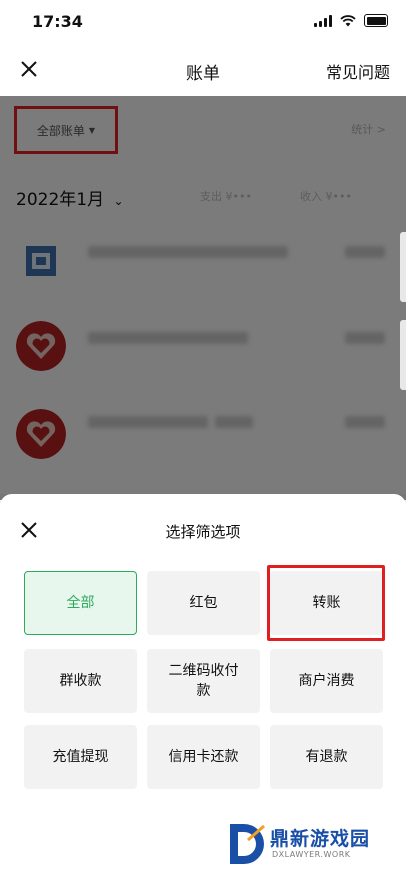 Image resolution: width=406 pixels, height=870 pixels. I want to click on faq-link: 常见问题, so click(358, 71).